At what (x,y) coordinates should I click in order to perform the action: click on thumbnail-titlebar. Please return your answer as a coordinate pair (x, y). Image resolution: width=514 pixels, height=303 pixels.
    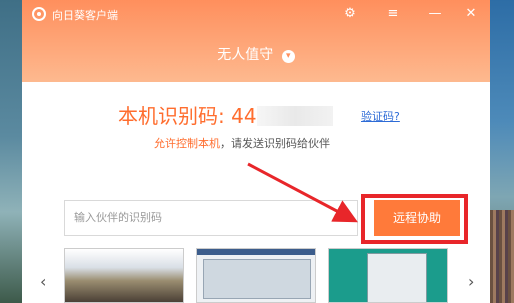
    Looking at the image, I should click on (256, 252).